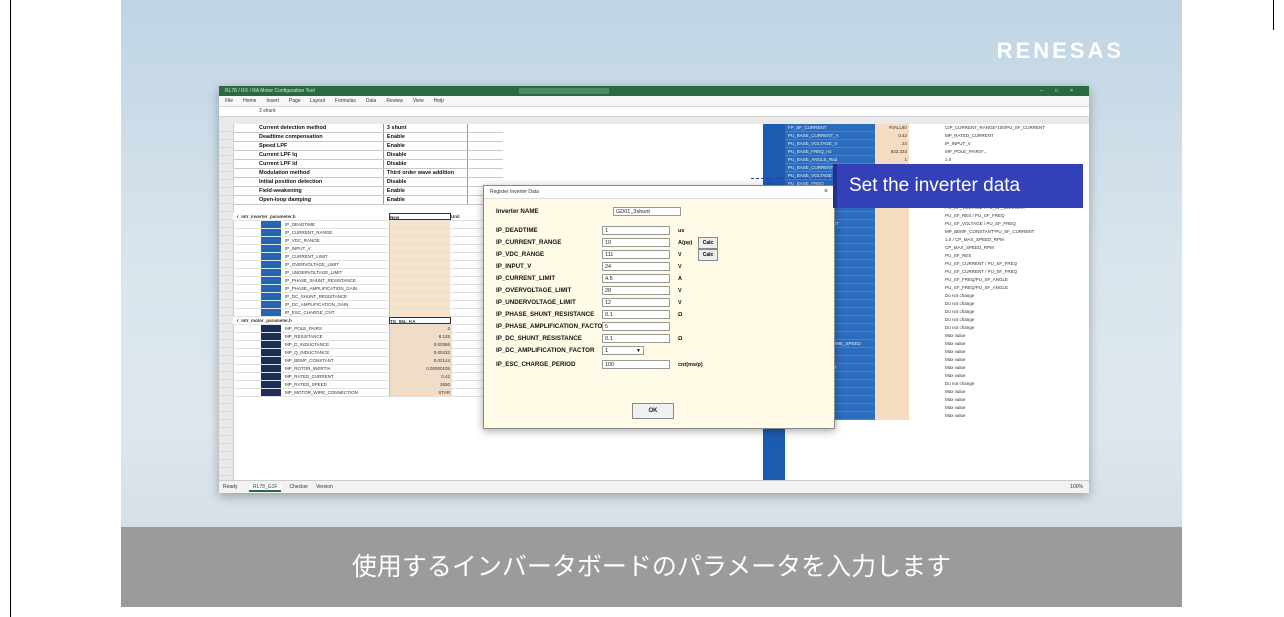  What do you see at coordinates (394, 101) in the screenshot?
I see `ribbon-tab: Review` at bounding box center [394, 101].